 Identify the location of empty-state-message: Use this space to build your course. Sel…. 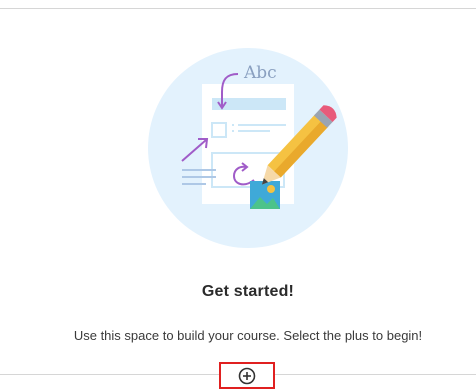
(248, 335).